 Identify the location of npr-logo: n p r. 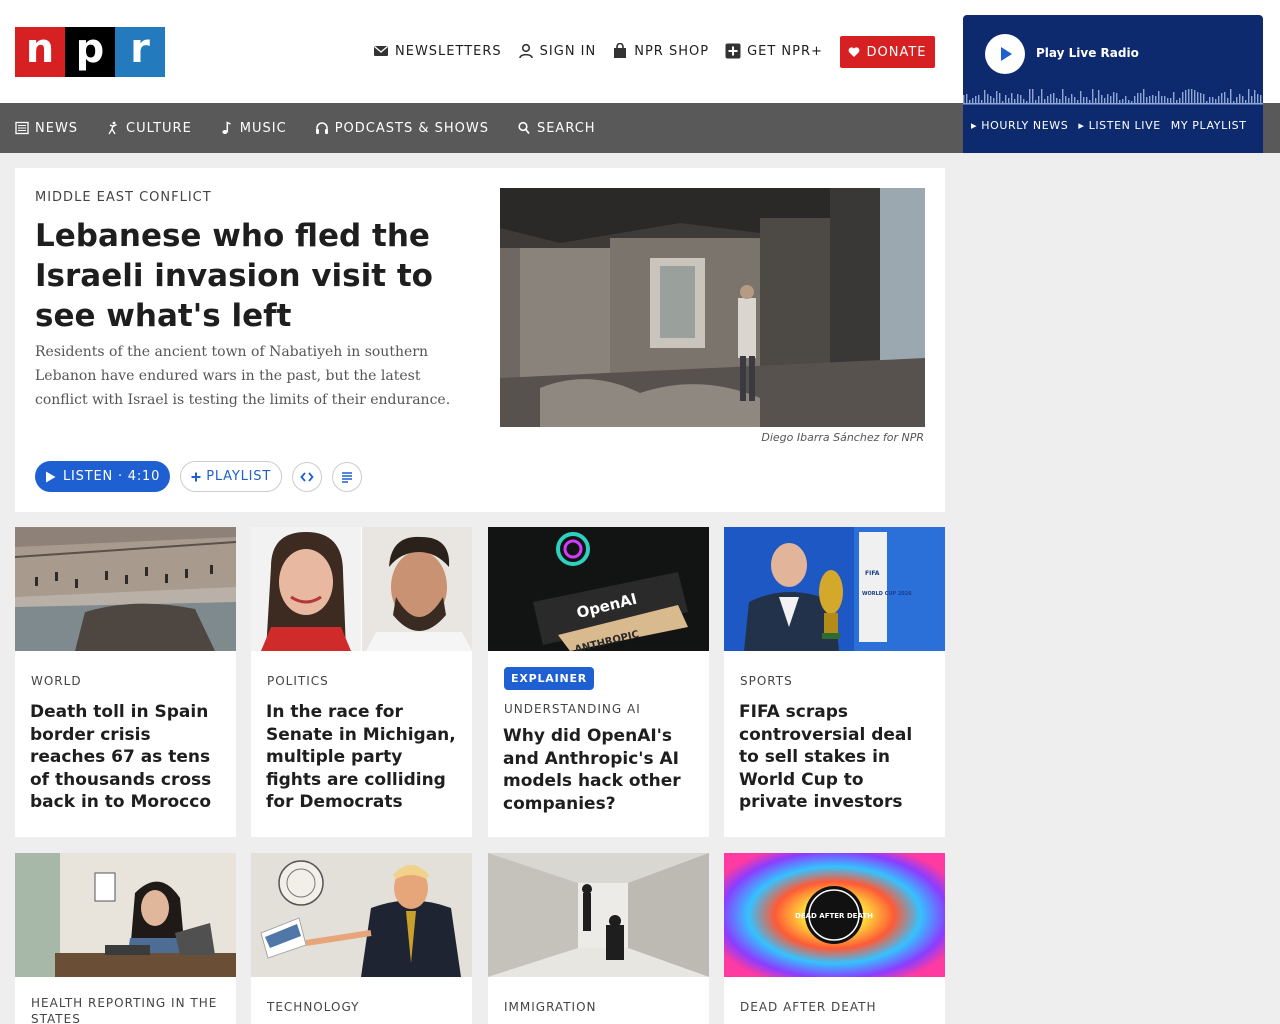
(90, 52).